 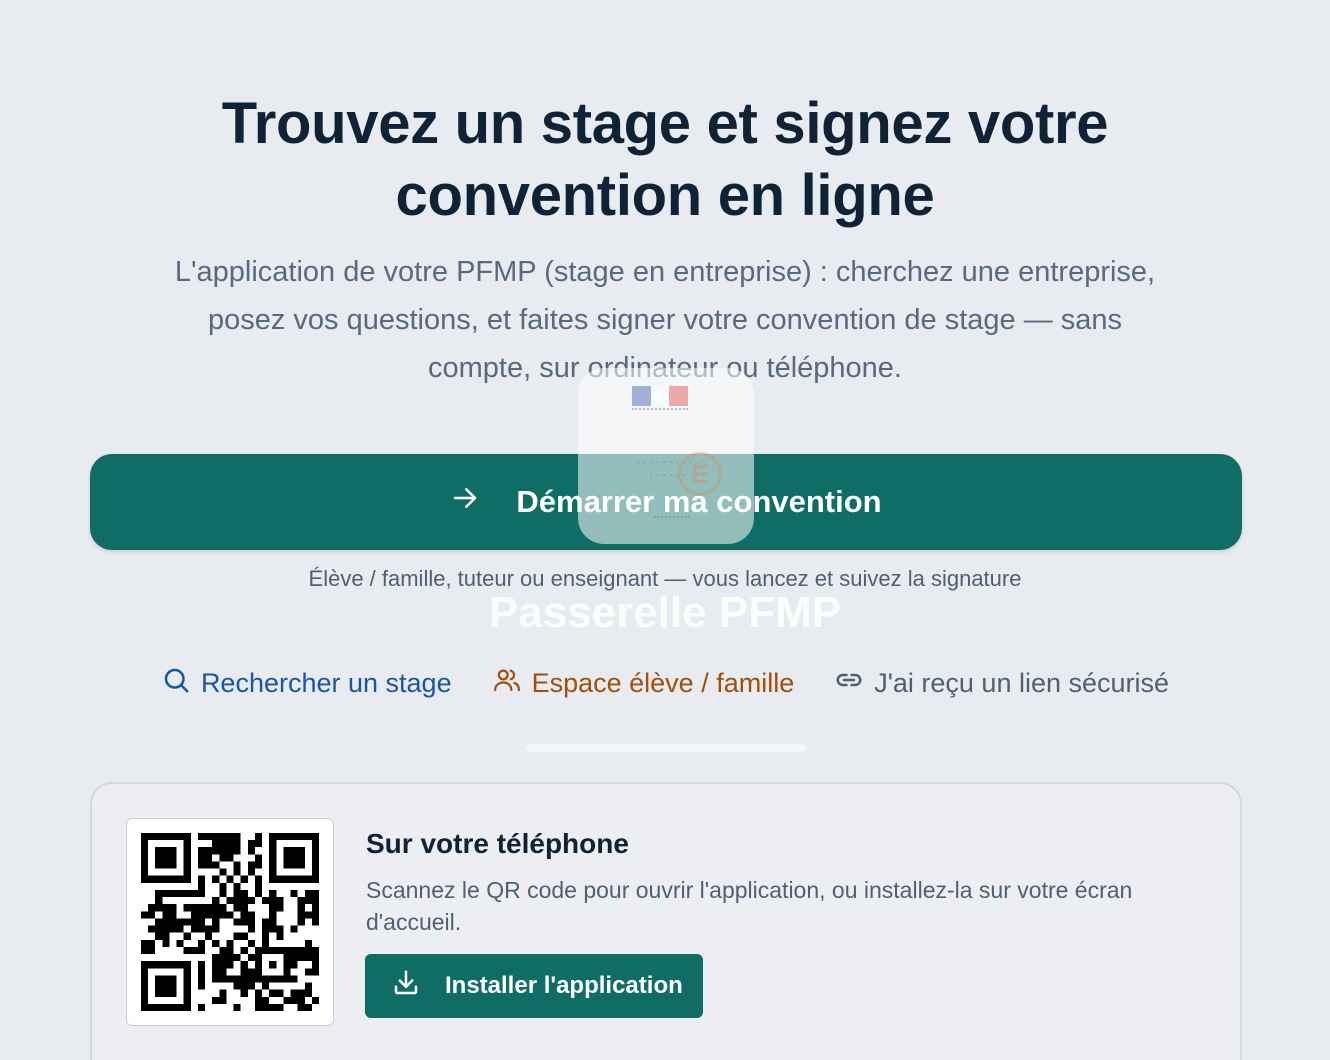 I want to click on secure-link-received-label: J'ai reçu un lien sécurisé, so click(x=1022, y=682).